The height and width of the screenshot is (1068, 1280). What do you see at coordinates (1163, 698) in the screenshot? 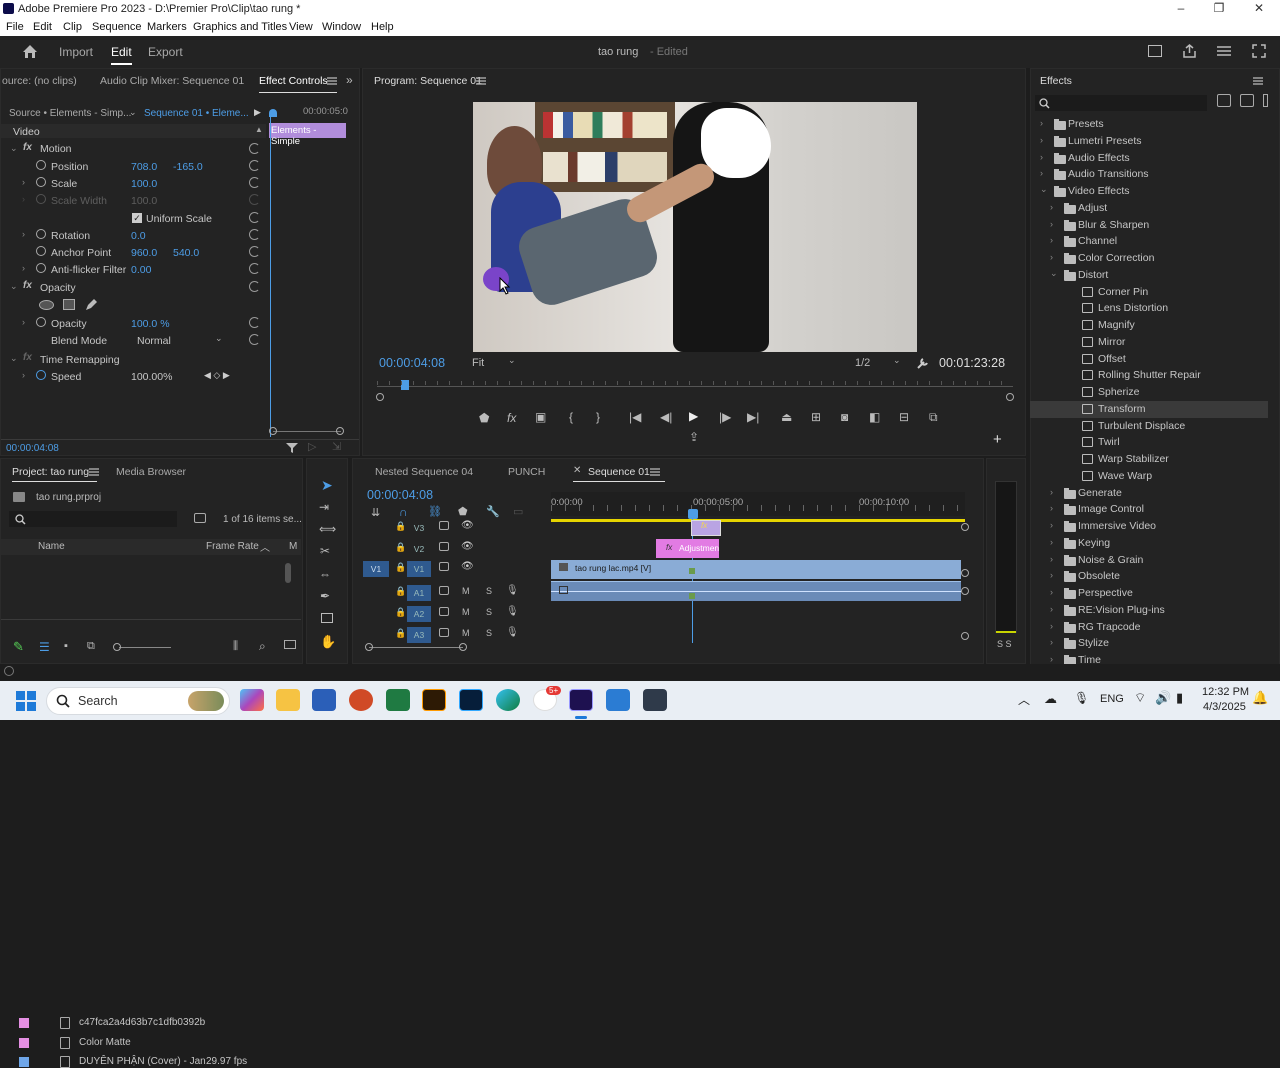
I see `volume-icon: 🔊` at bounding box center [1163, 698].